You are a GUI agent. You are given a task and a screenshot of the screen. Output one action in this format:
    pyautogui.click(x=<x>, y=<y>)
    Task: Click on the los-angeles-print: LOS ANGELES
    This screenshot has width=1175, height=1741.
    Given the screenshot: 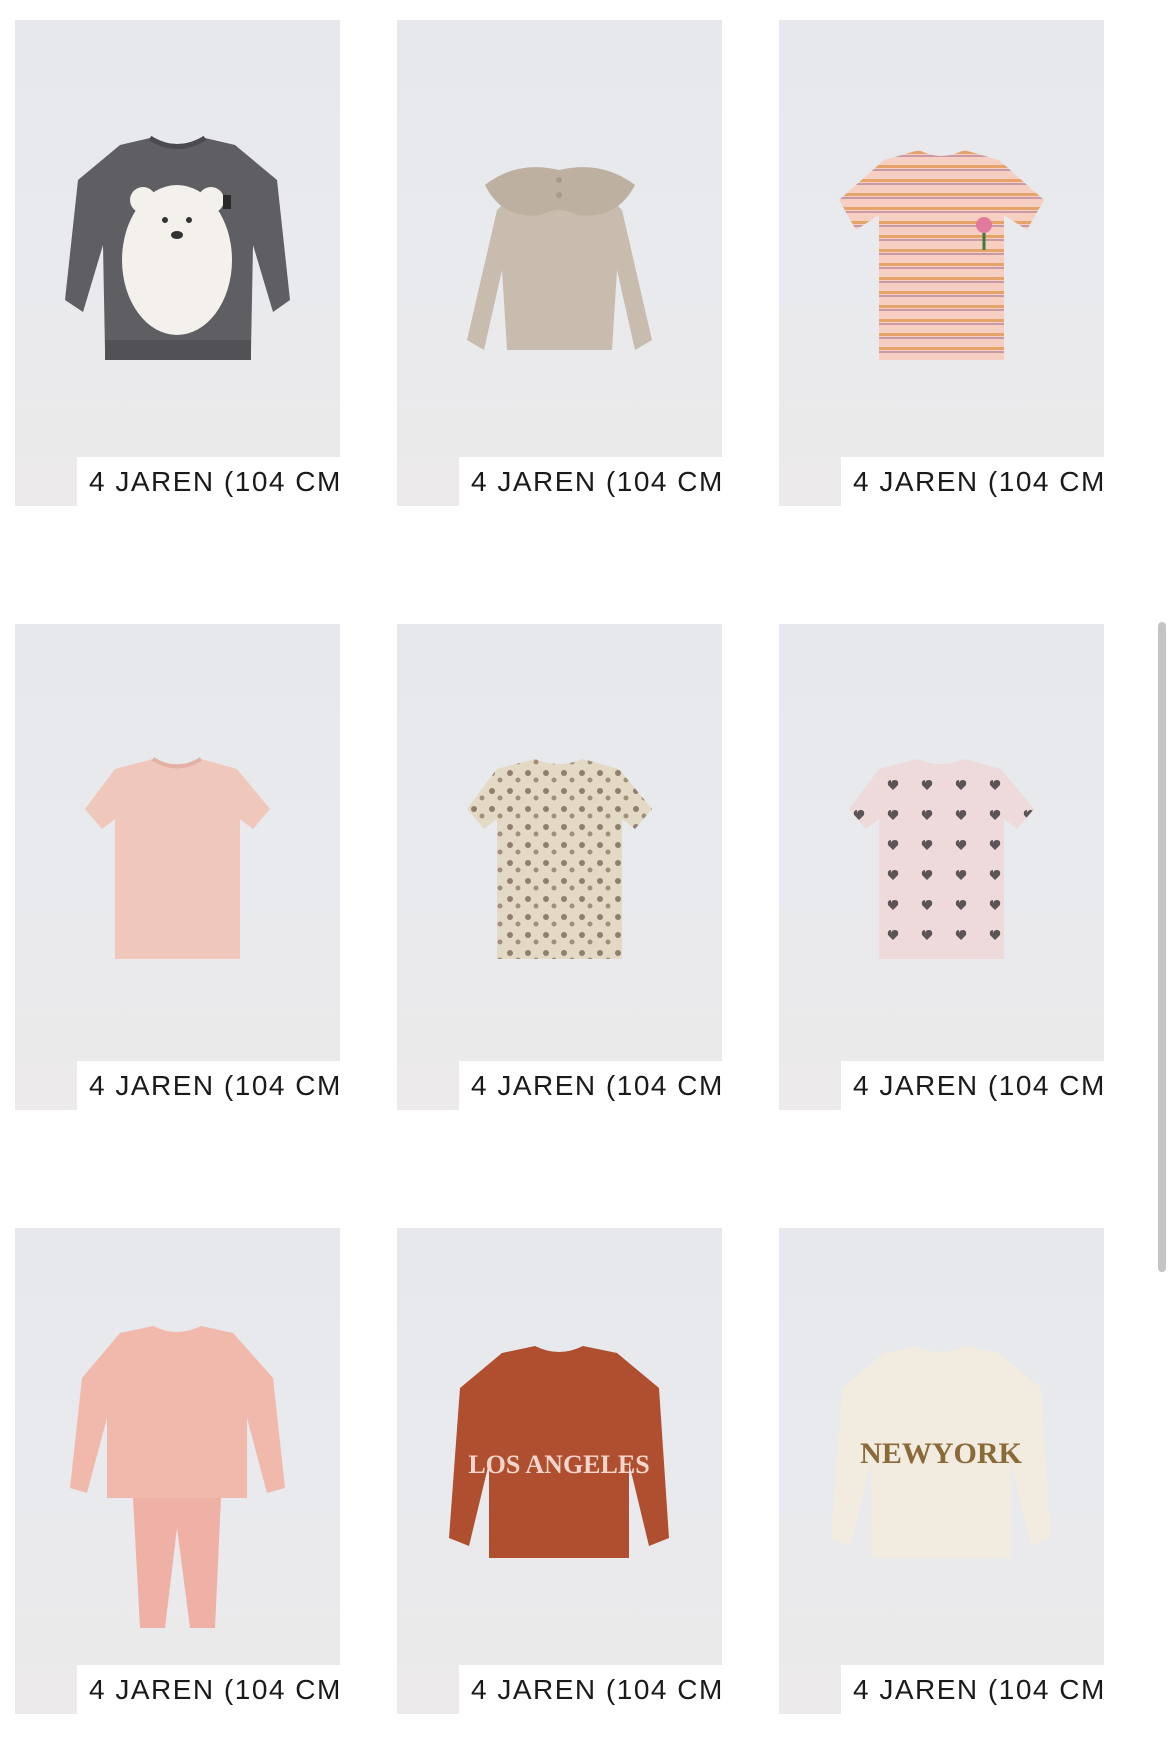 What is the action you would take?
    pyautogui.click(x=558, y=1464)
    